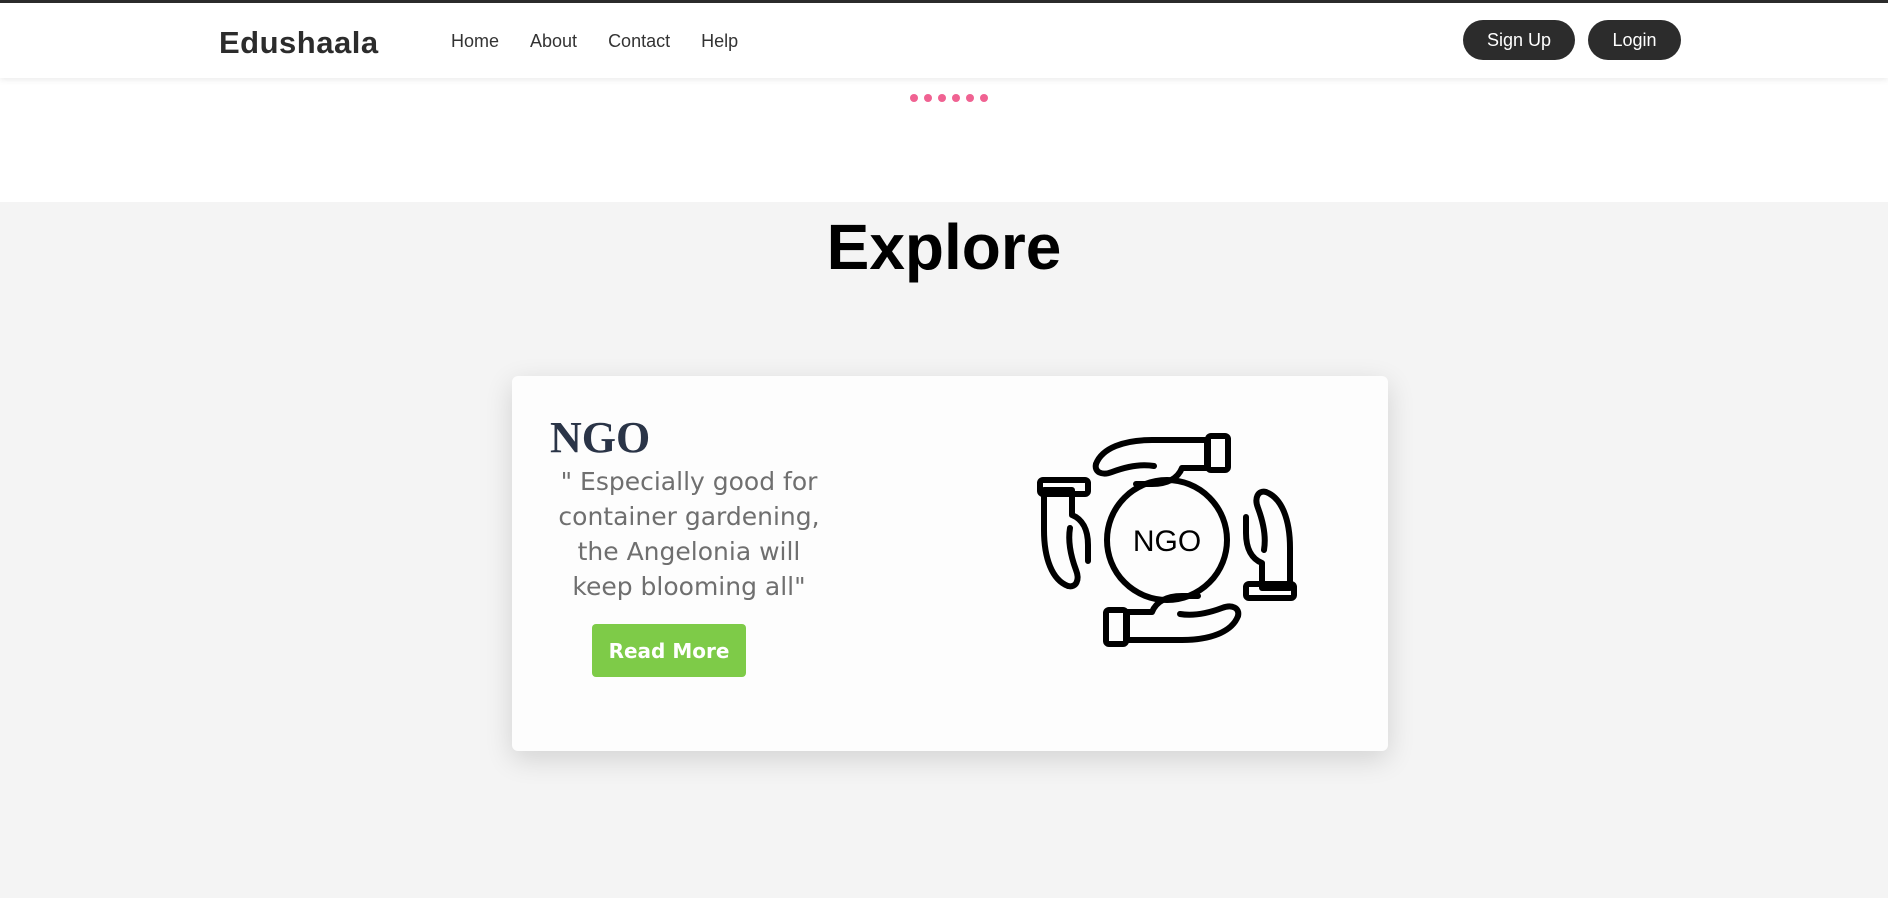  I want to click on brand-logo: Edushaala, so click(299, 43).